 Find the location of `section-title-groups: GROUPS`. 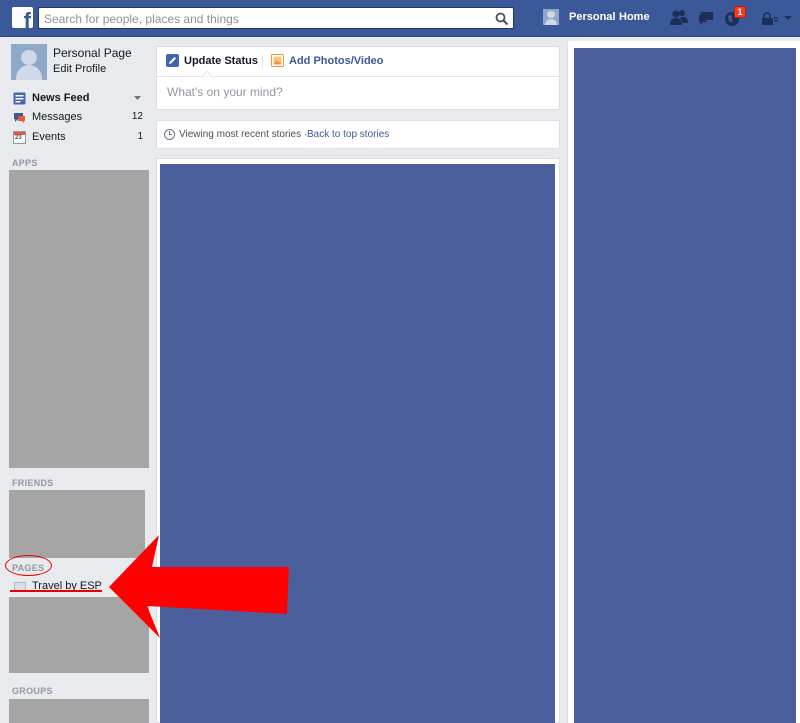

section-title-groups: GROUPS is located at coordinates (32, 691).